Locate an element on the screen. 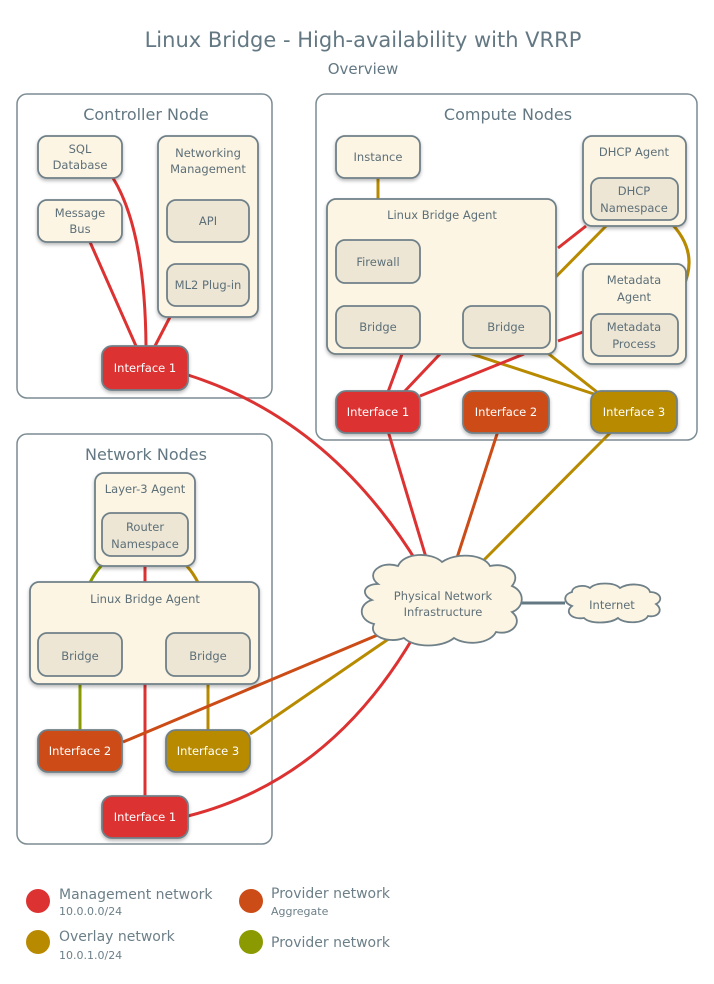 Image resolution: width=714 pixels, height=984 pixels. message-bus-label-1: Message is located at coordinates (80, 213).